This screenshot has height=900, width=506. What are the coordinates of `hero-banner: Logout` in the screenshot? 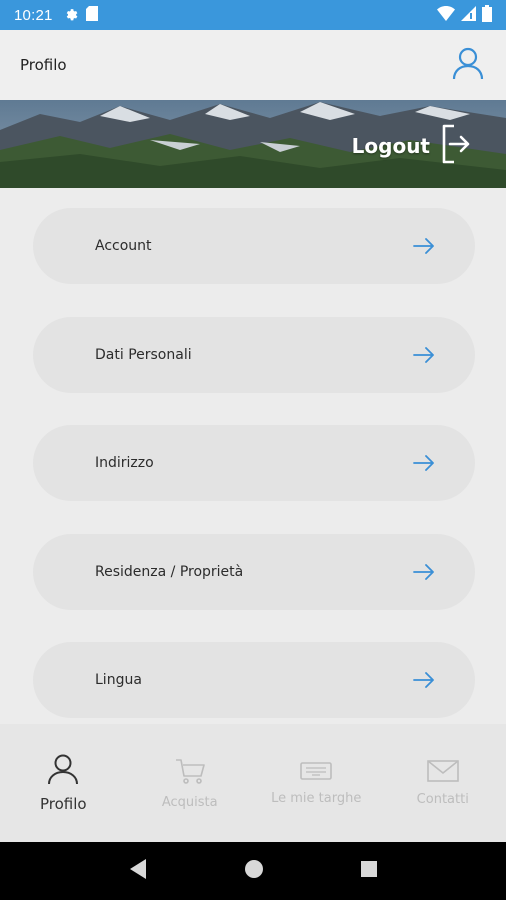 It's located at (253, 144).